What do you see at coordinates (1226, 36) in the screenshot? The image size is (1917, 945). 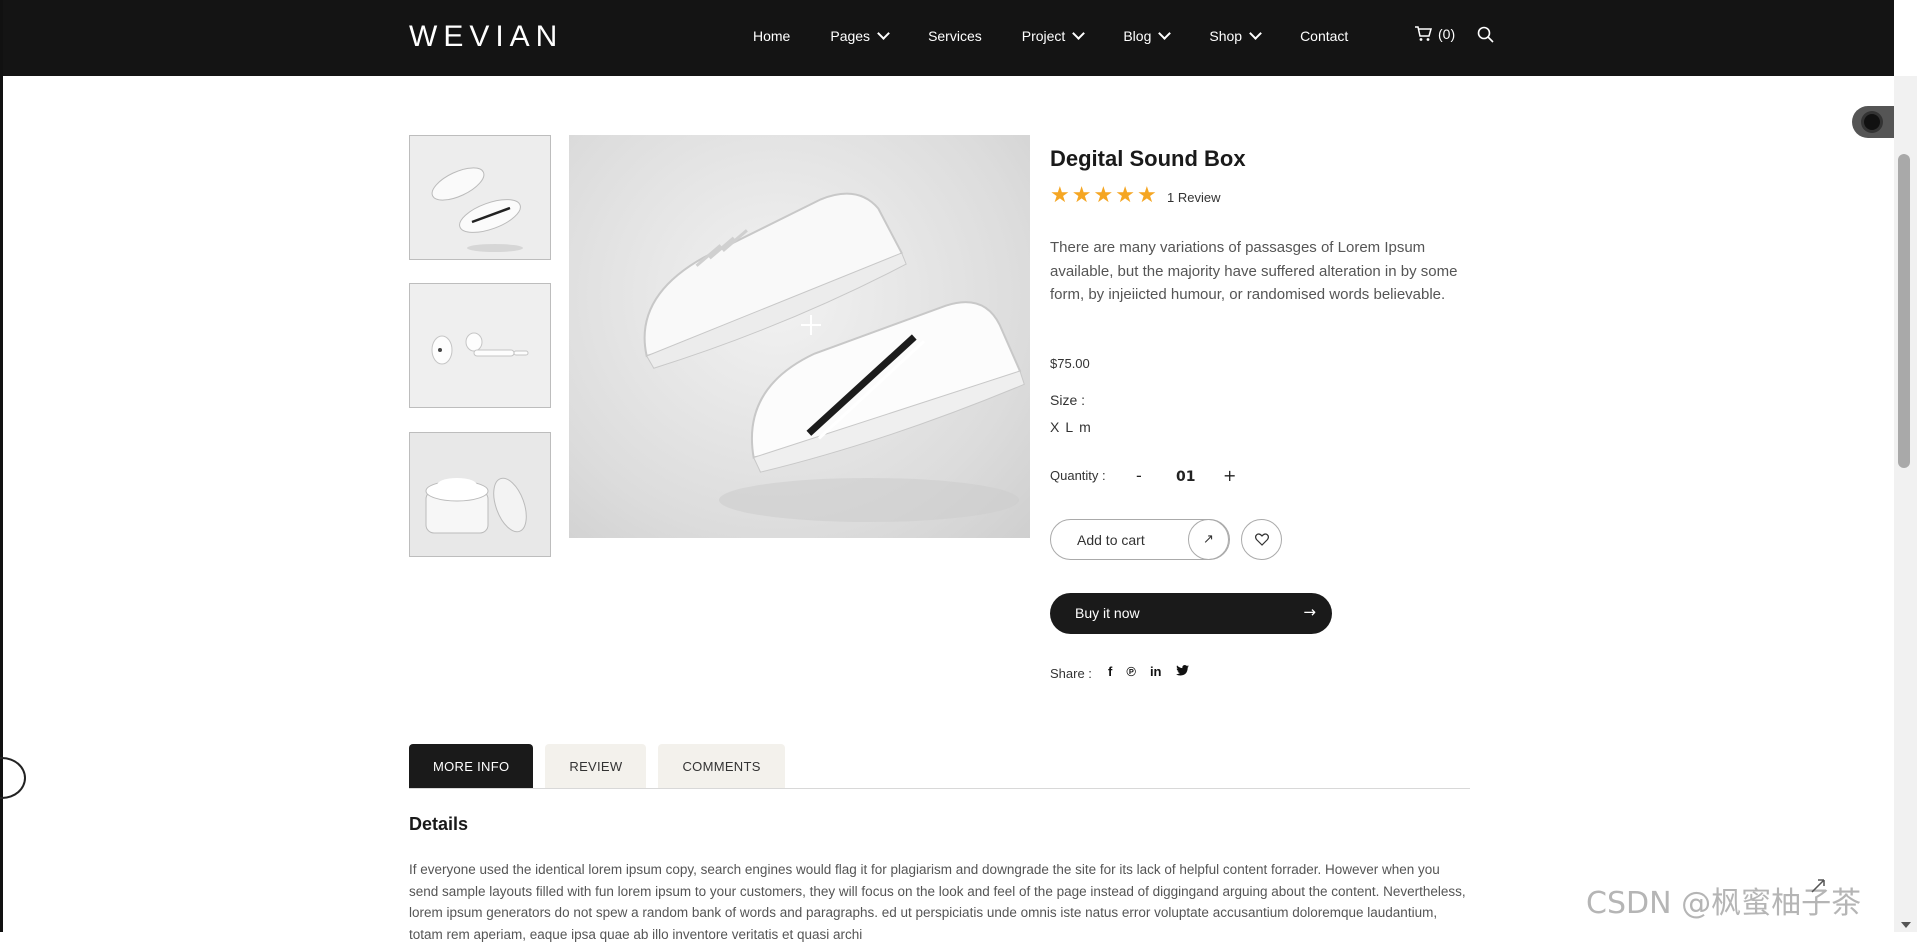 I see `nav-item-label: Shop` at bounding box center [1226, 36].